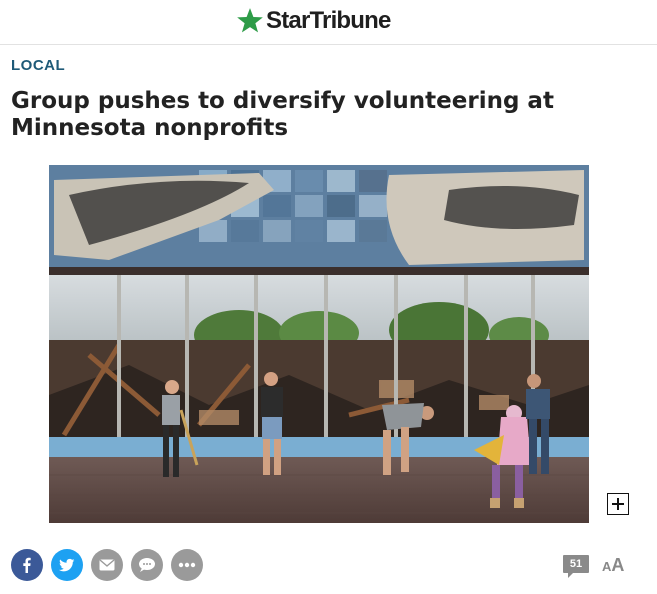  I want to click on site-header: StarTribune, so click(328, 22).